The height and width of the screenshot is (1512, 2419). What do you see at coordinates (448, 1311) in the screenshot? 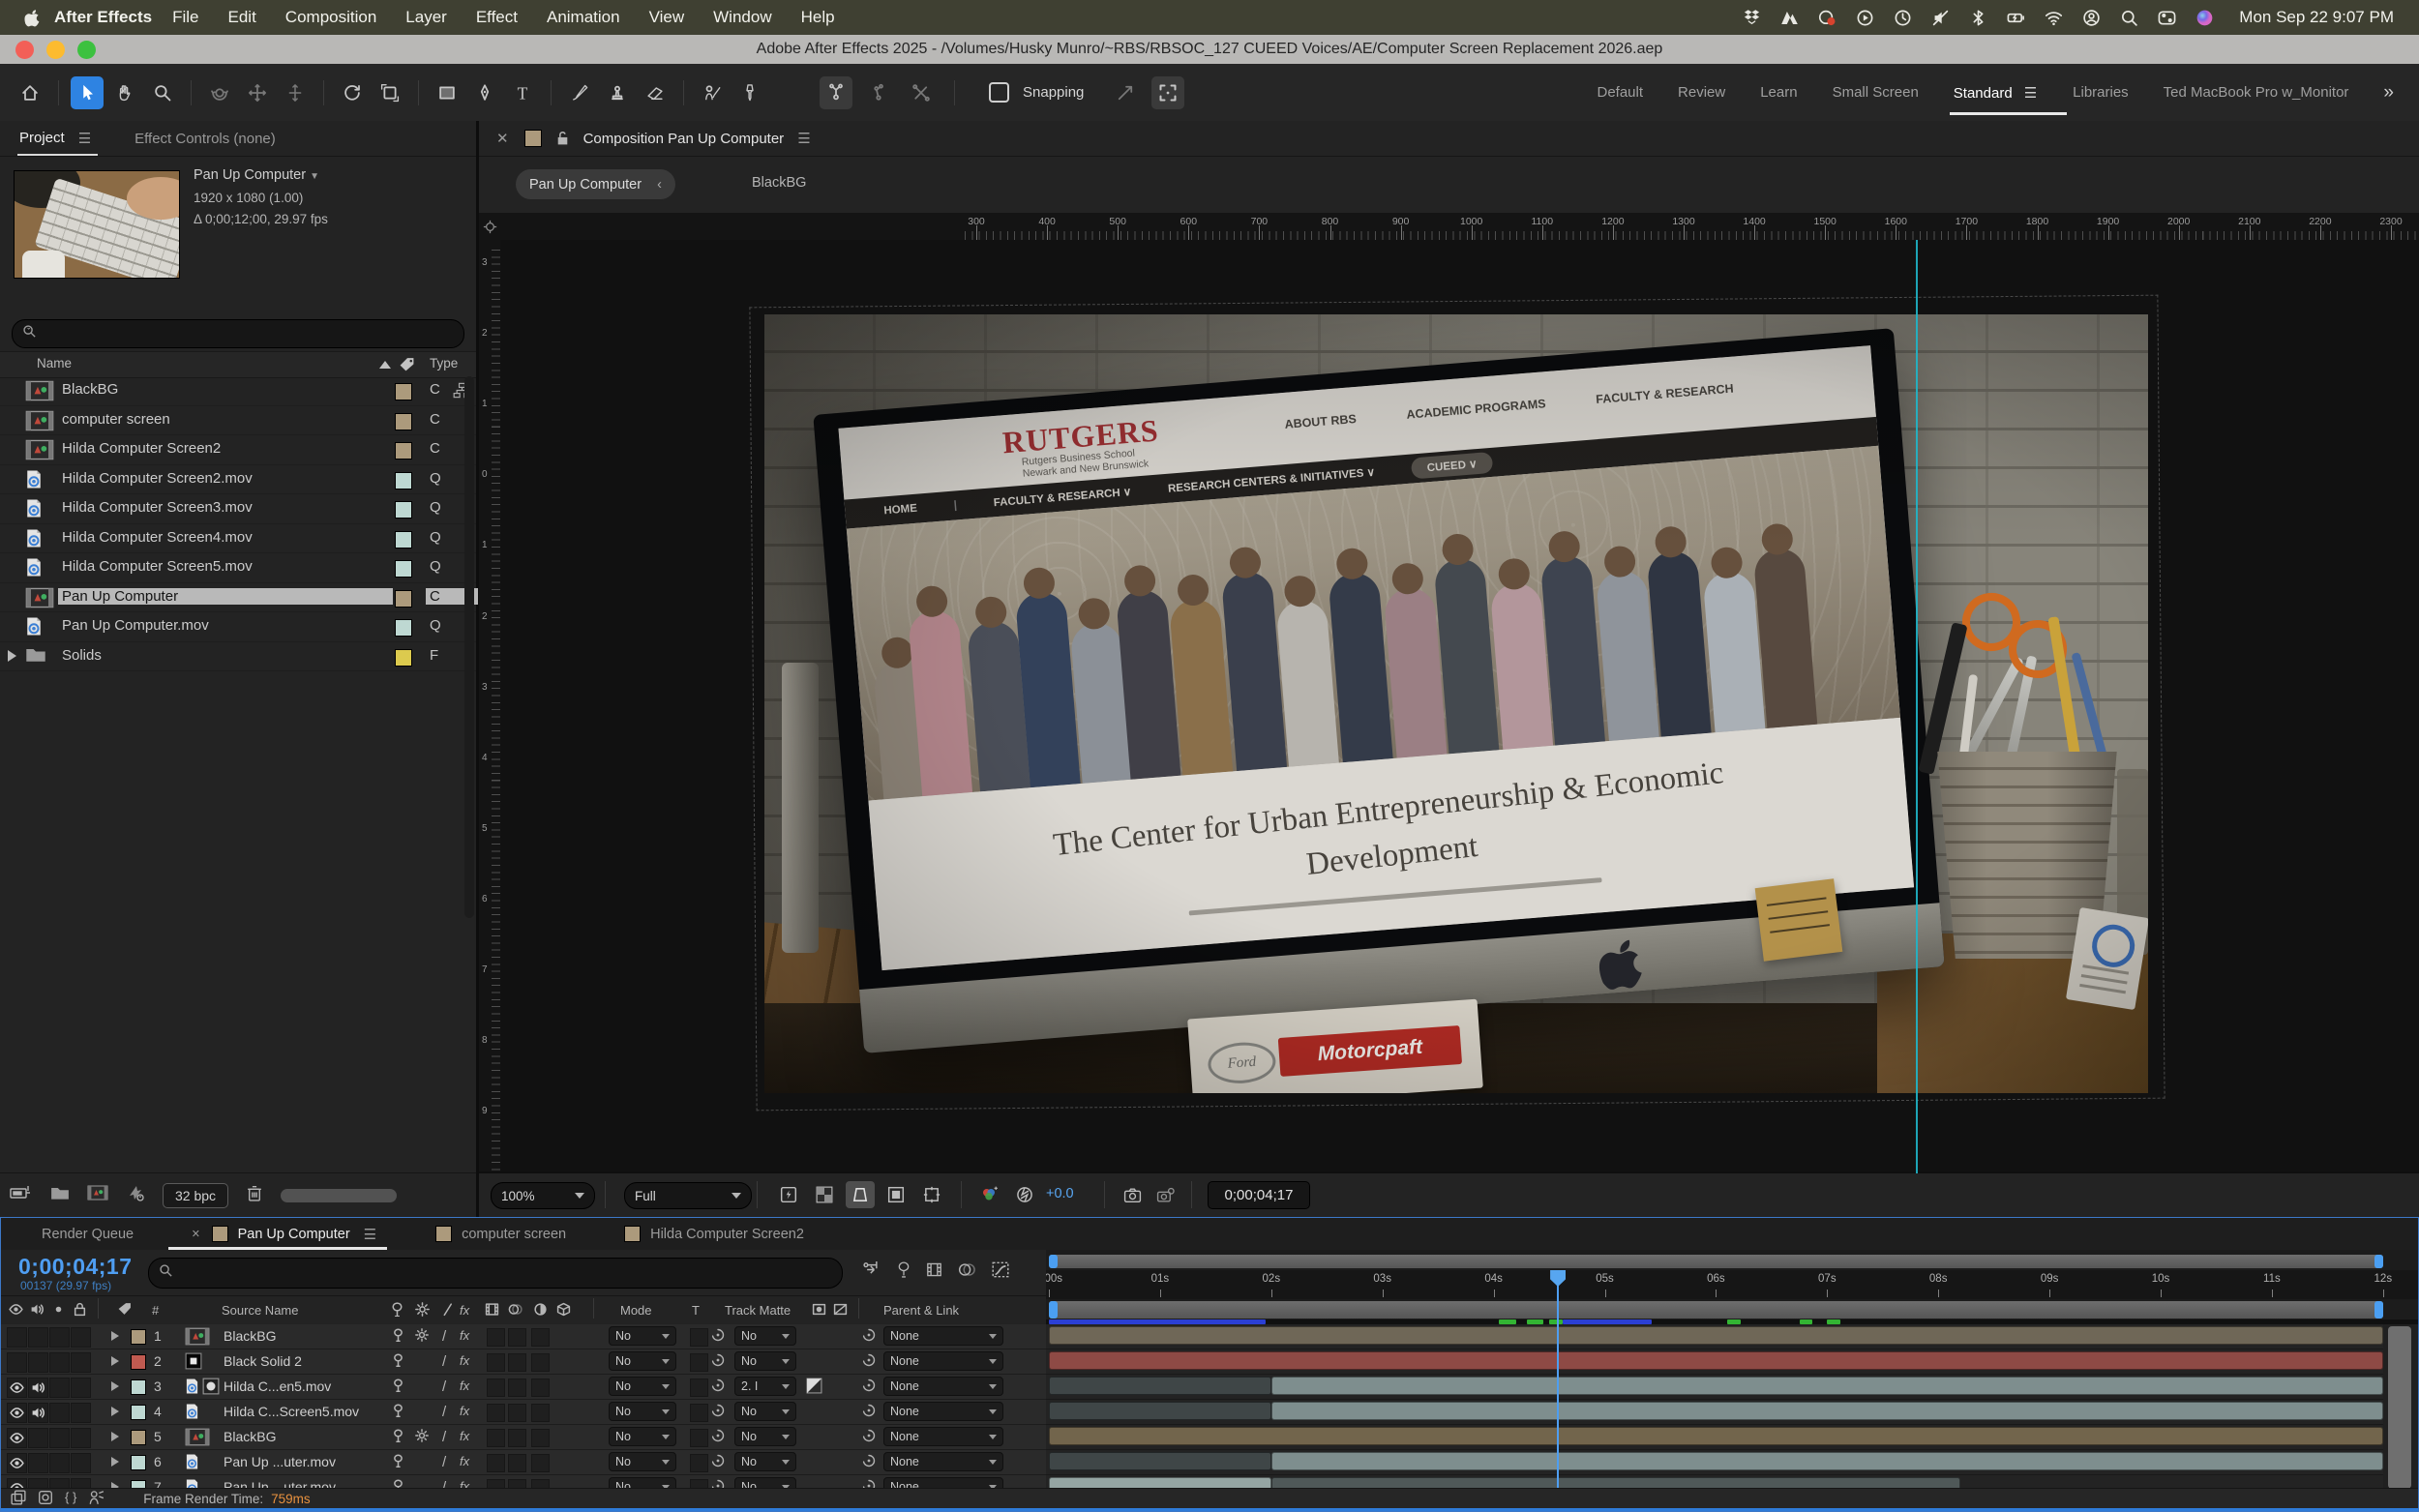
I see `quality-column-icon` at bounding box center [448, 1311].